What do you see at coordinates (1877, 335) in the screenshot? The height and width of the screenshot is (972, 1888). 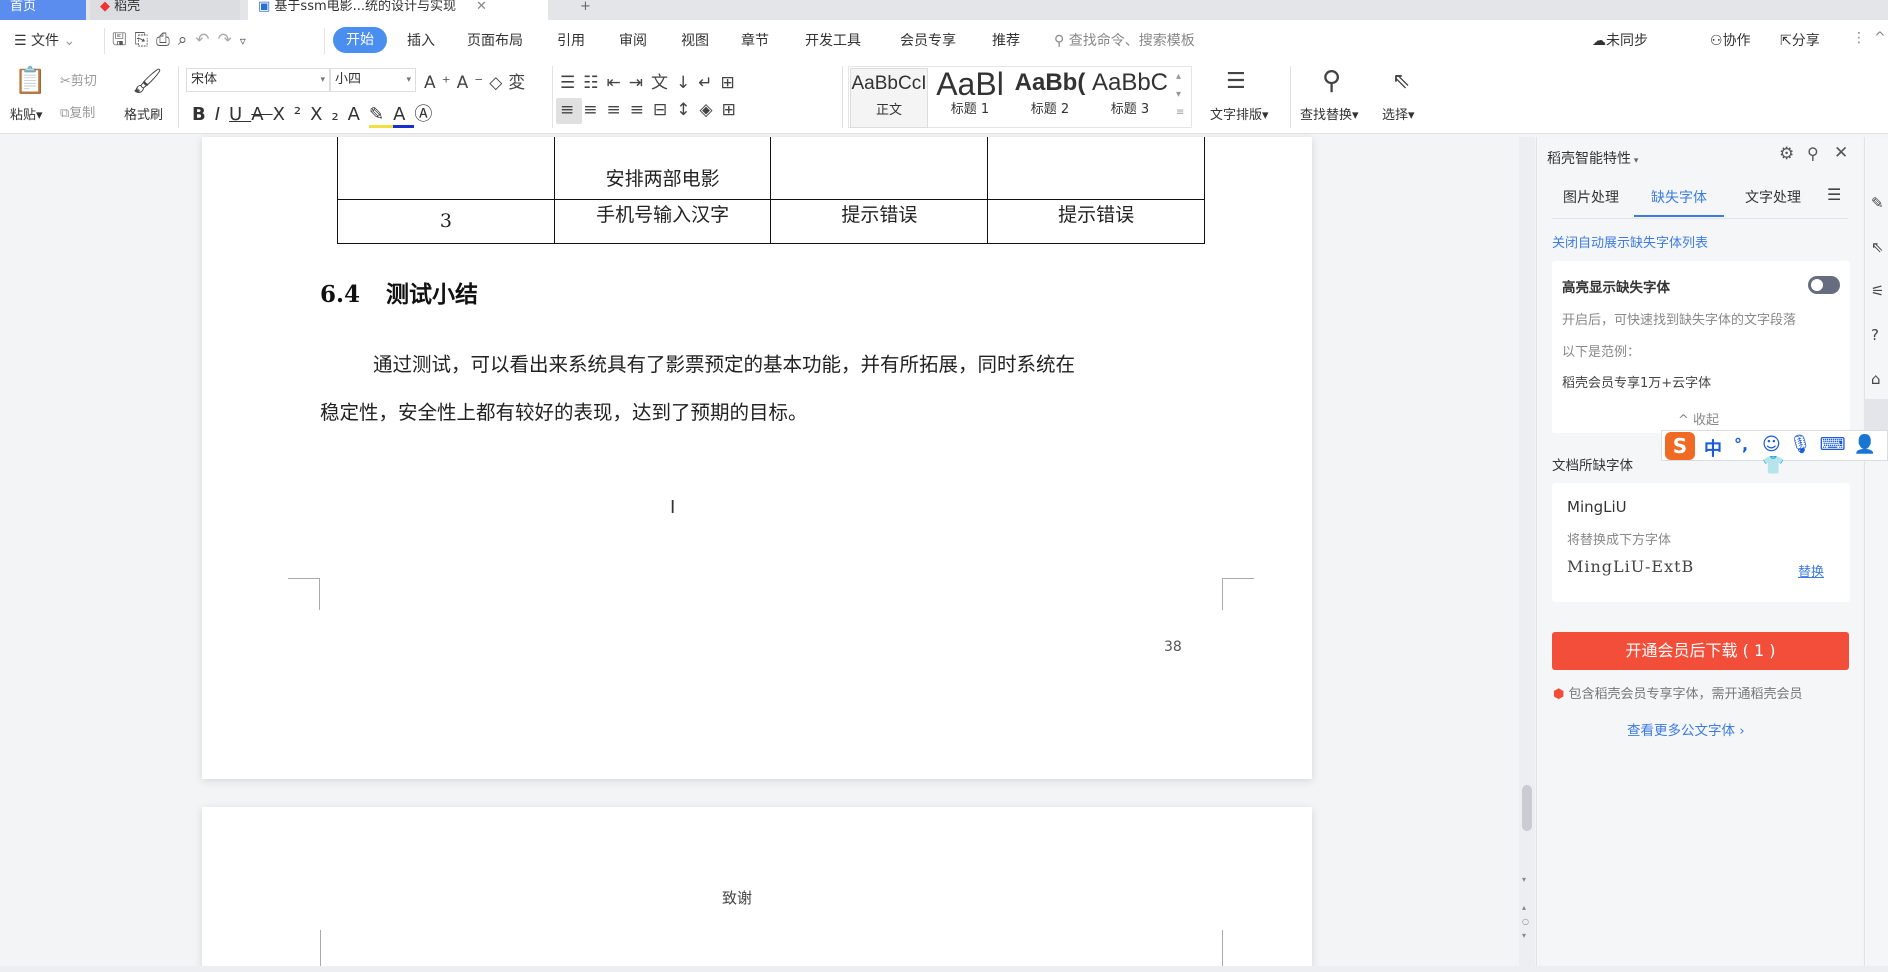 I see `help-icon: ?` at bounding box center [1877, 335].